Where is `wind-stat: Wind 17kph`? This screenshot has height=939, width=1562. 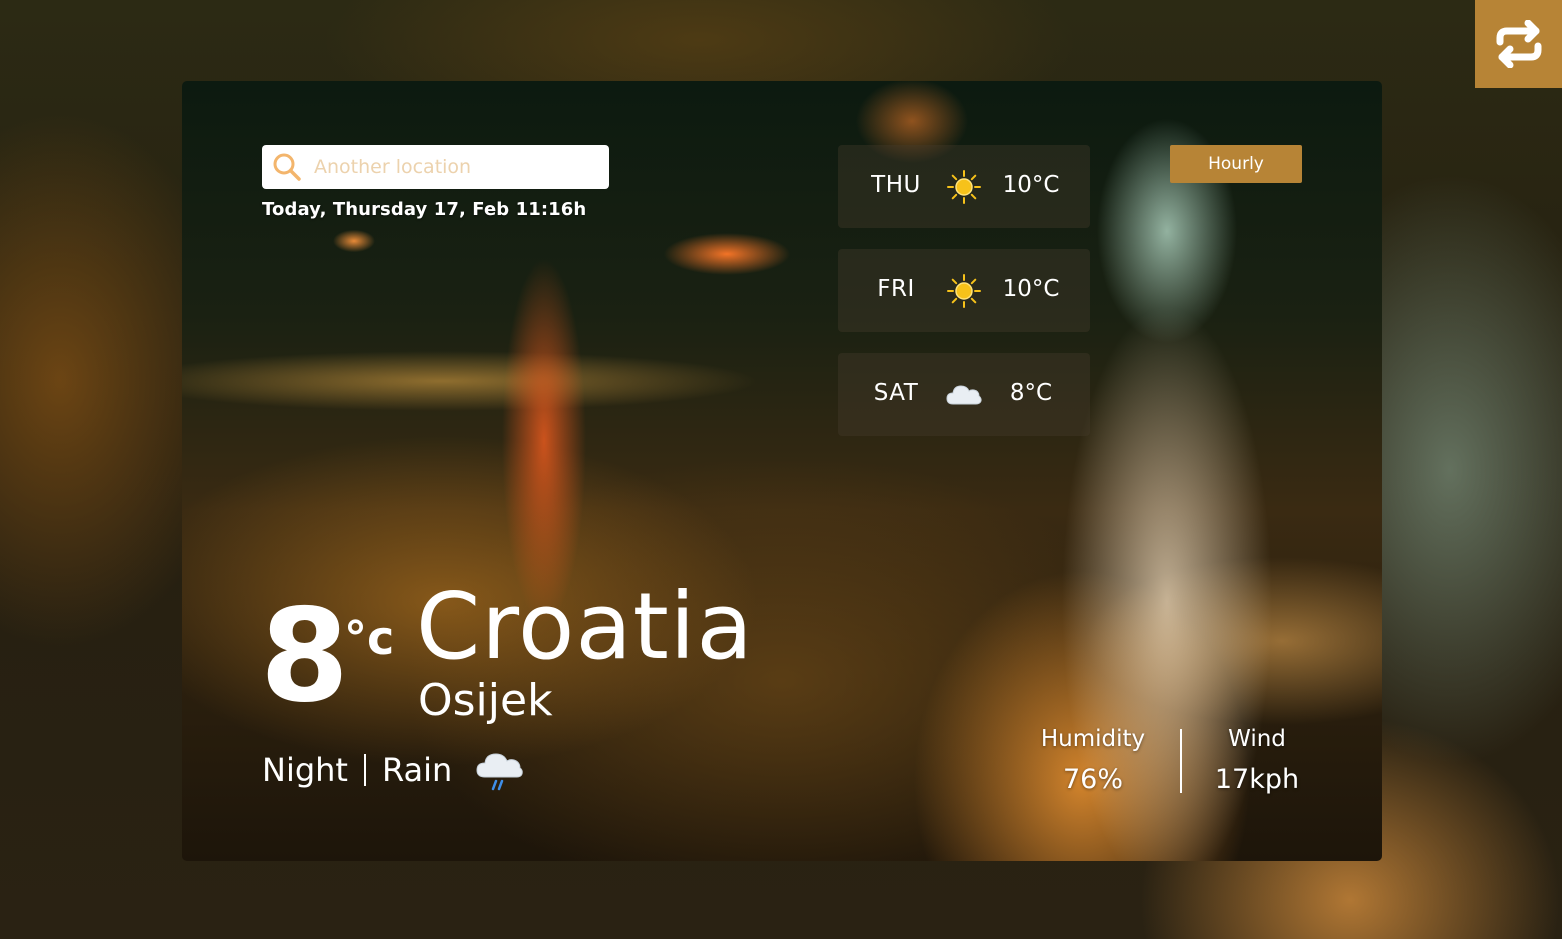 wind-stat: Wind 17kph is located at coordinates (1257, 761).